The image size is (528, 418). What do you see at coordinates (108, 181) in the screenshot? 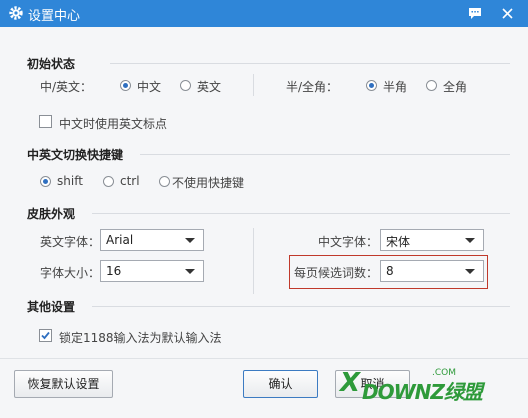
I see `radio-hotkey-ctrl` at bounding box center [108, 181].